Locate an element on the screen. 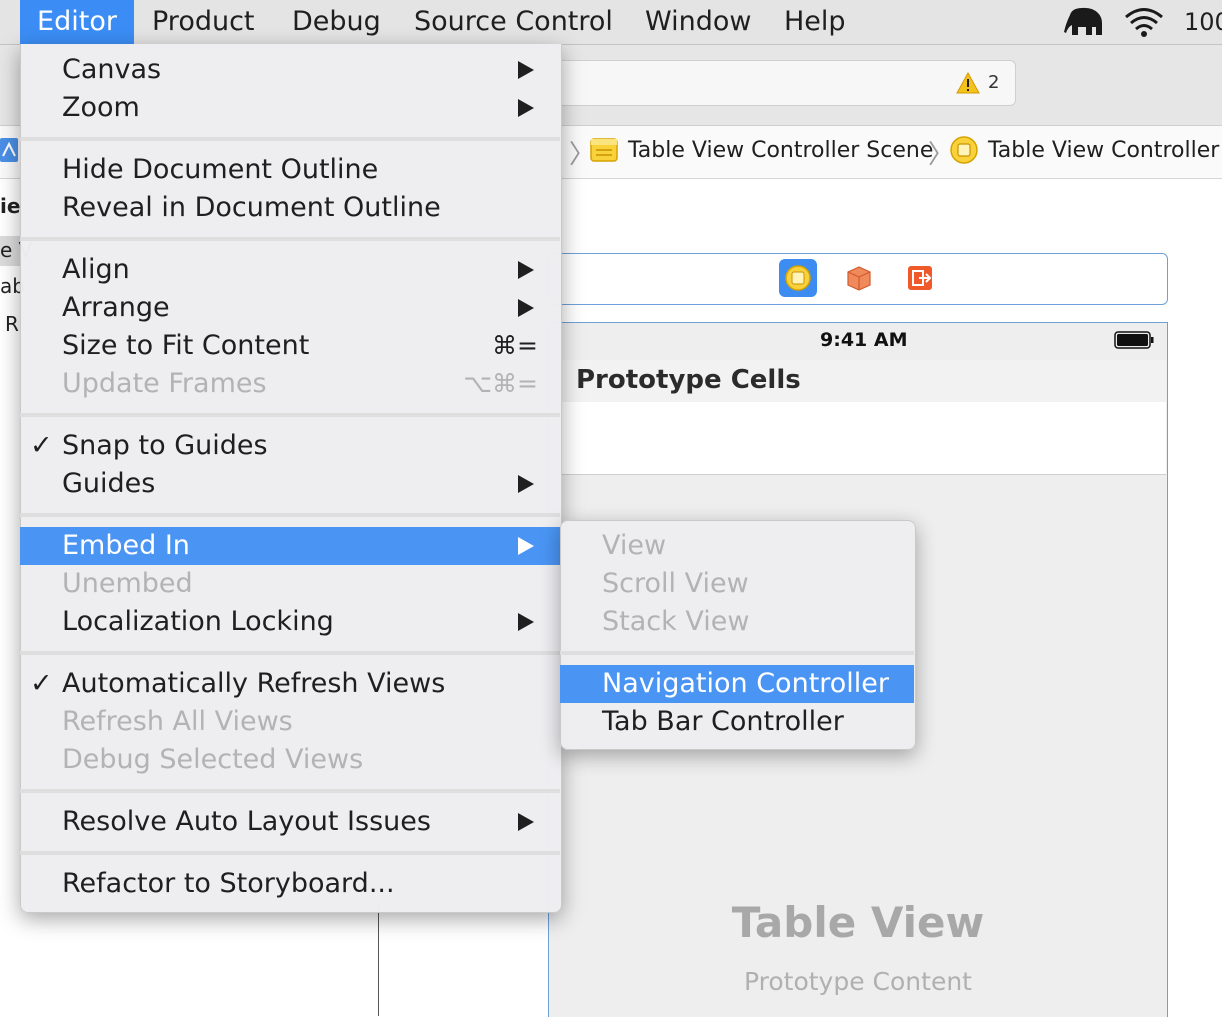 This screenshot has height=1017, width=1222. menu-item-localization-locking: Localization Locking is located at coordinates (290, 622).